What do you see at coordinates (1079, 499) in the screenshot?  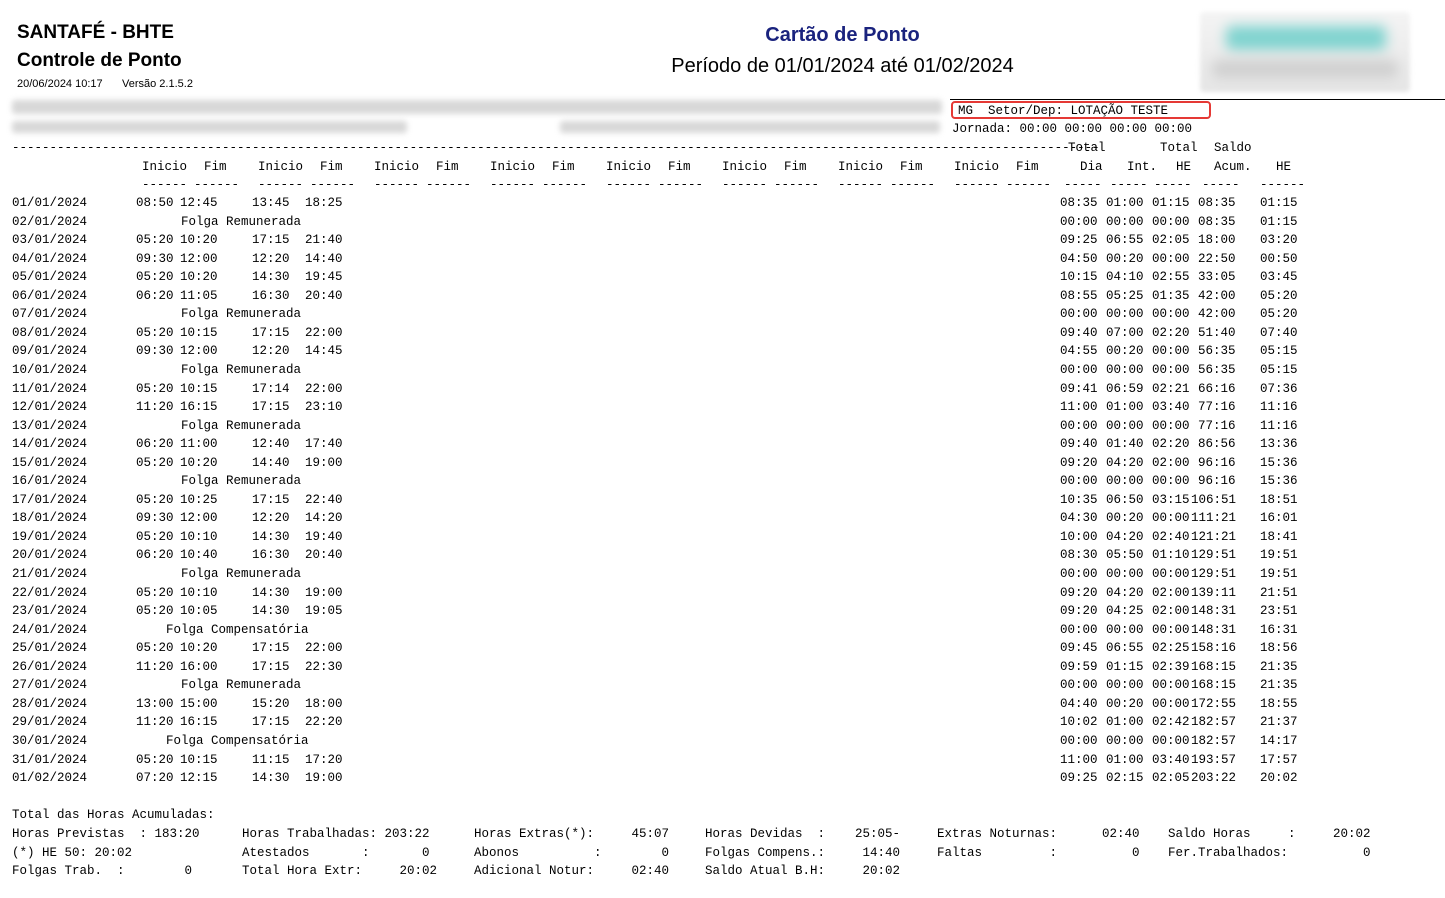 I see `row-total-dia: 10:35` at bounding box center [1079, 499].